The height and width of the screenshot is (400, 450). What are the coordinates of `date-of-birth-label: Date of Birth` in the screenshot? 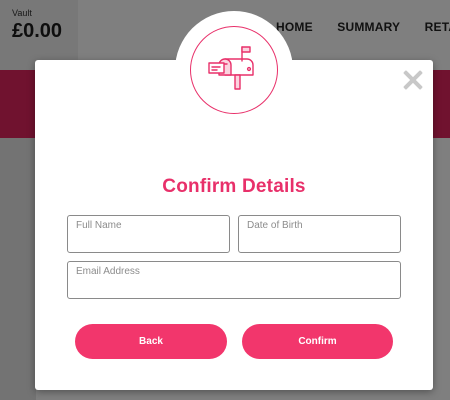 It's located at (275, 225).